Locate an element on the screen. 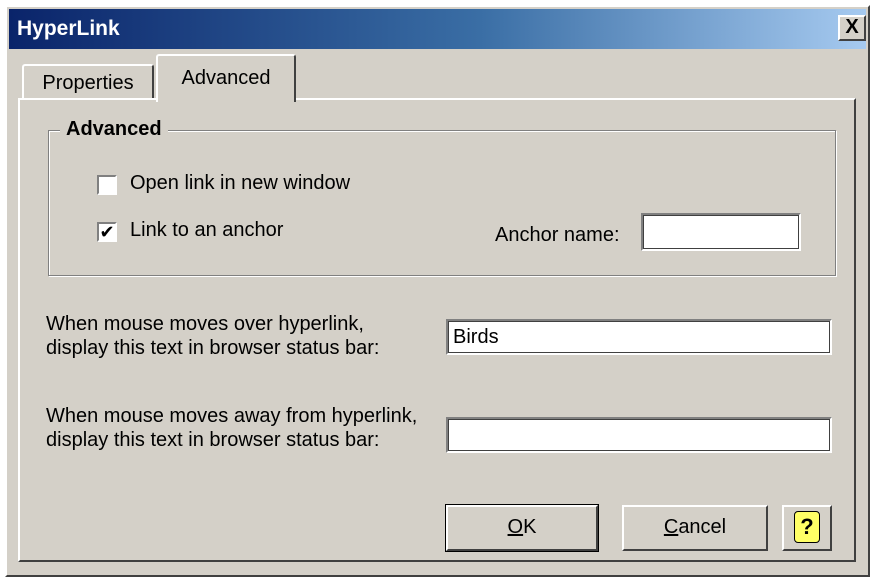  link-to-anchor-checkbox: ✔ is located at coordinates (107, 232).